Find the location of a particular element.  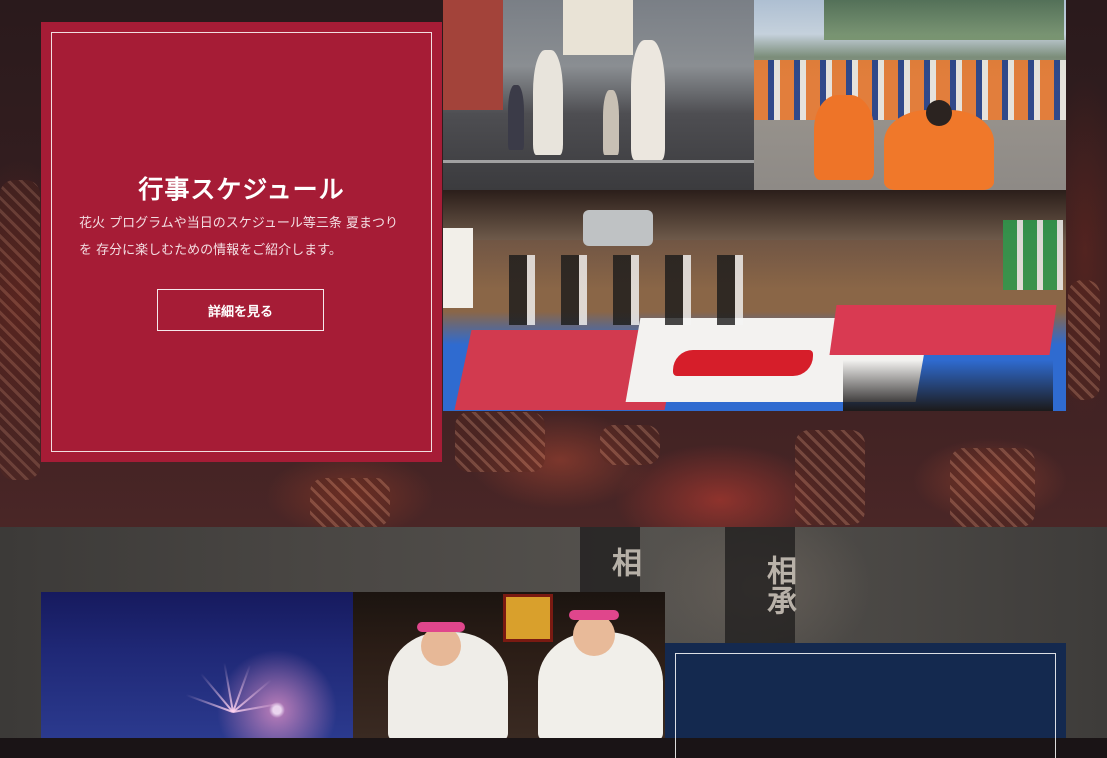

view-details-button: 詳細を見る is located at coordinates (240, 310).